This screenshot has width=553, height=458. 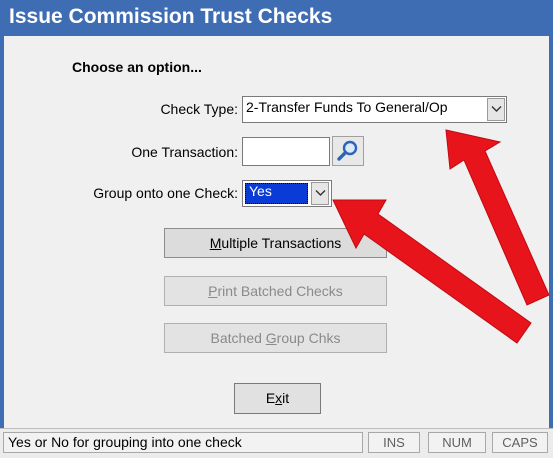 I want to click on multiple-transactions-button: Multiple Transactions, so click(x=275, y=243).